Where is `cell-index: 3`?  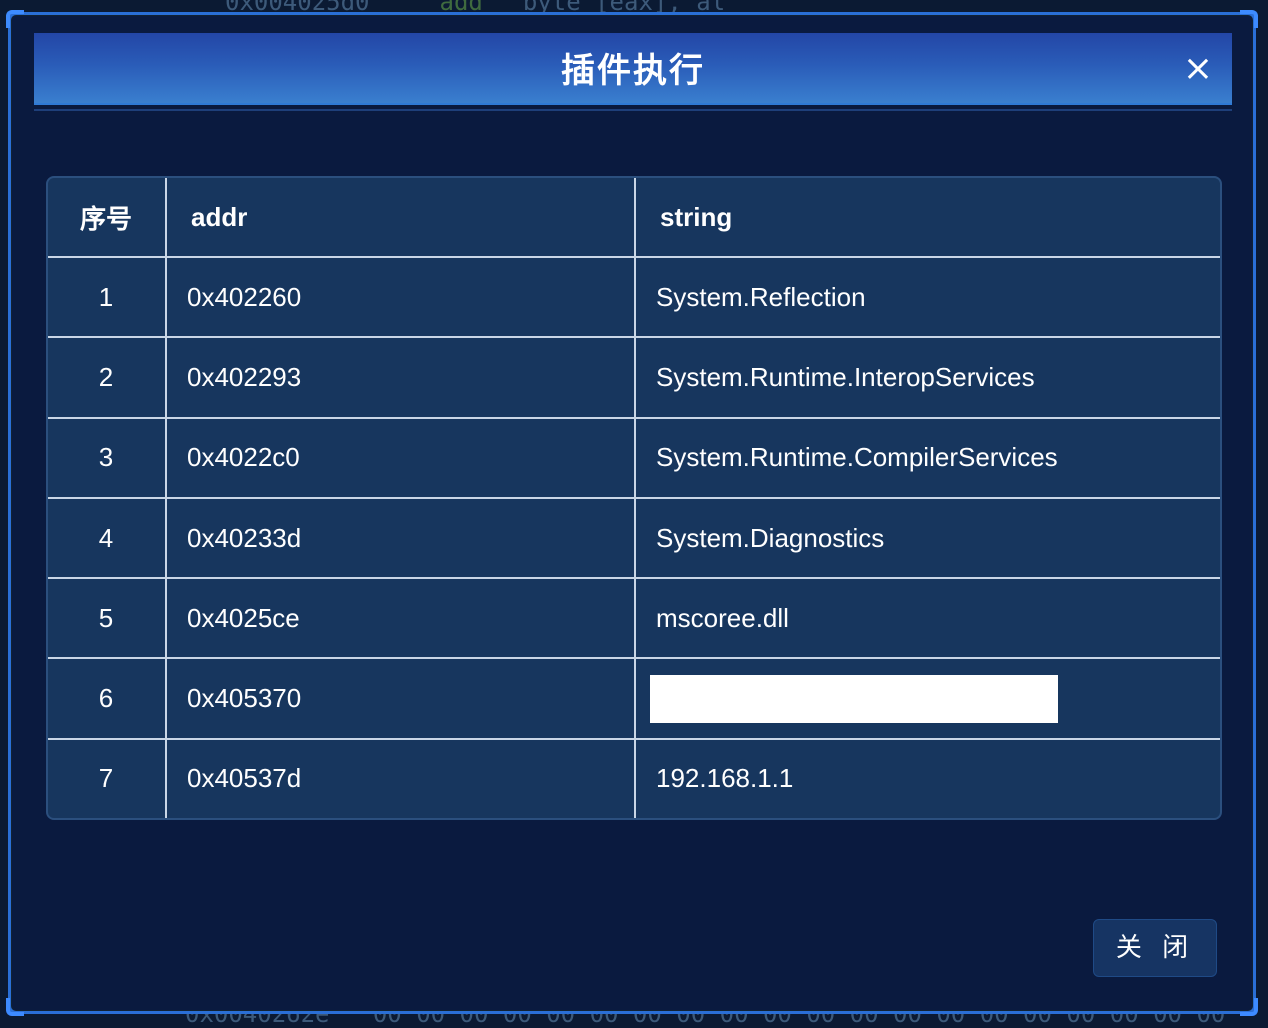 cell-index: 3 is located at coordinates (107, 457).